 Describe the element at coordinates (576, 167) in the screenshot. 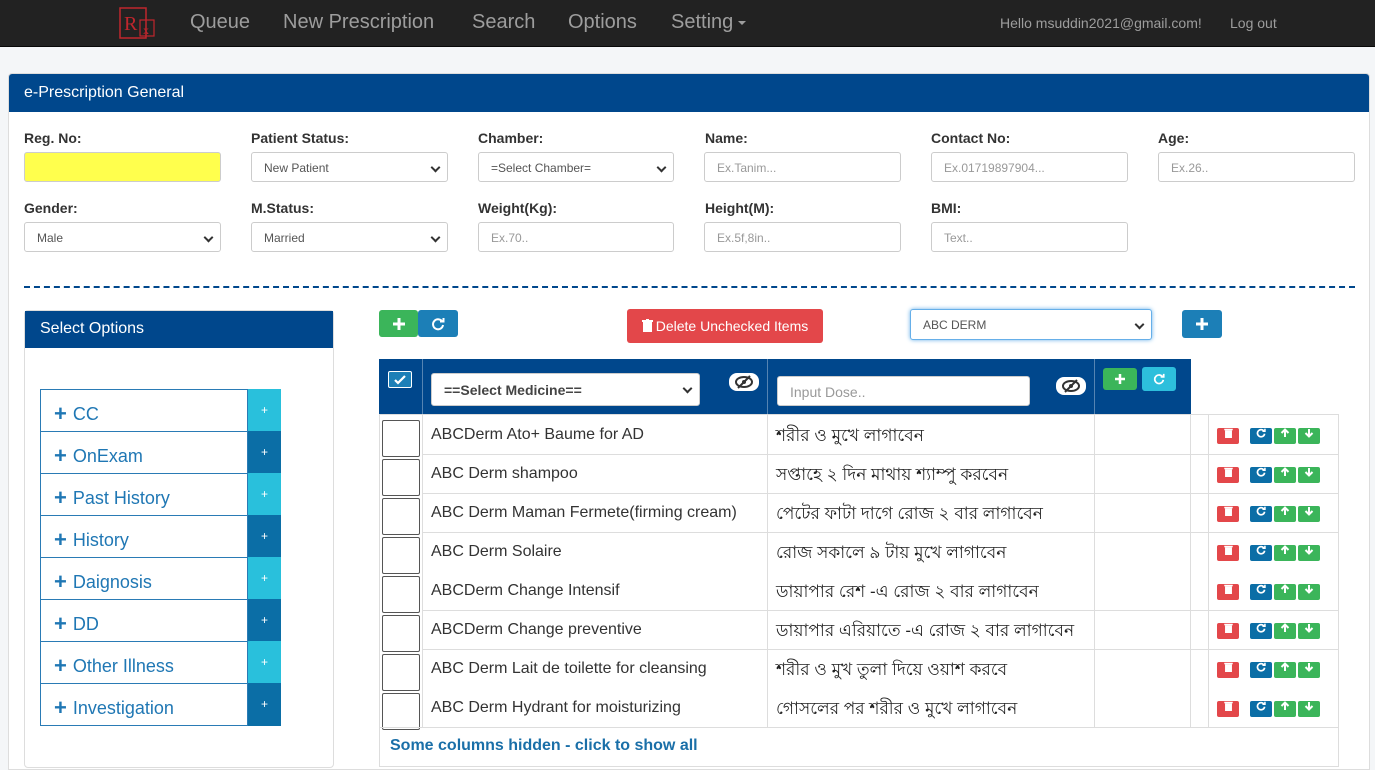

I see `chamber-select: =Select Chamber=` at that location.